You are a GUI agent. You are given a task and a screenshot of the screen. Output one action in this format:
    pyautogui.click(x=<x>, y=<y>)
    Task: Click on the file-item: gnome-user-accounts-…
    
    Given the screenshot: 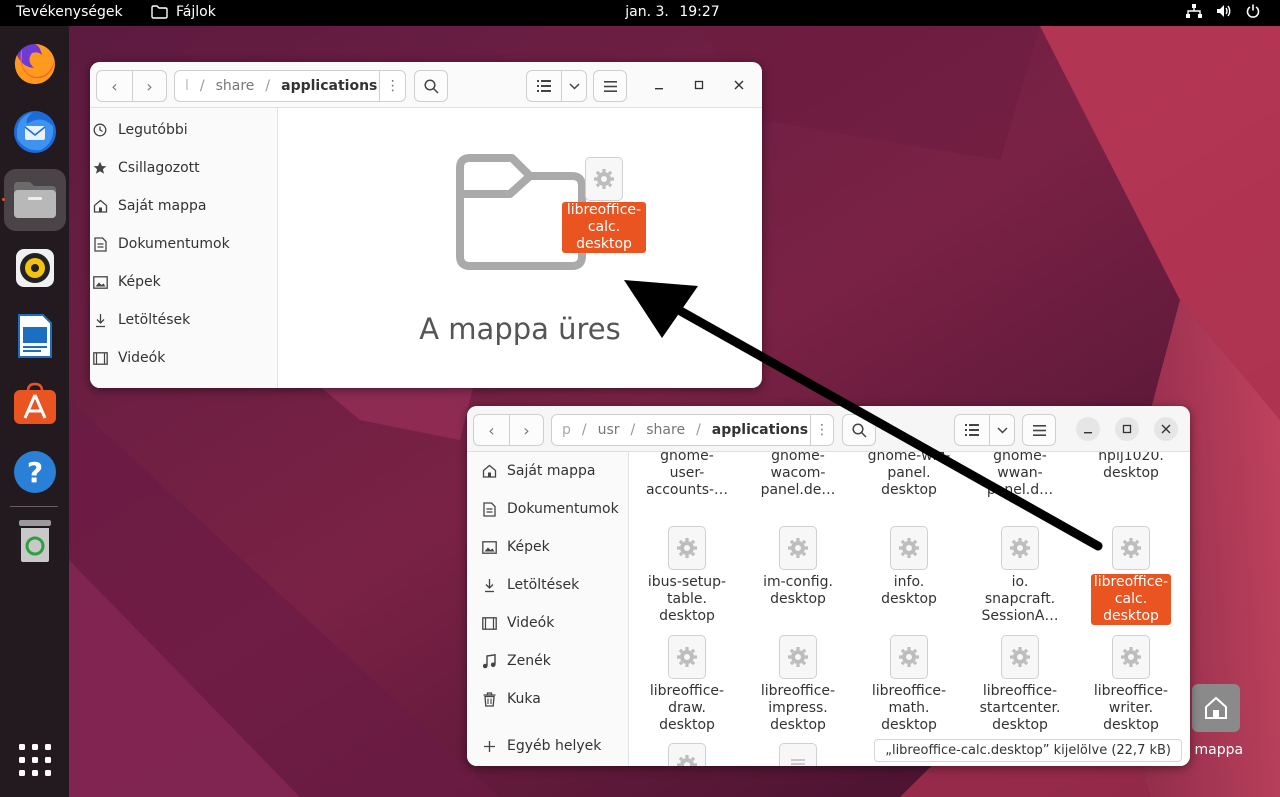 What is the action you would take?
    pyautogui.click(x=687, y=475)
    